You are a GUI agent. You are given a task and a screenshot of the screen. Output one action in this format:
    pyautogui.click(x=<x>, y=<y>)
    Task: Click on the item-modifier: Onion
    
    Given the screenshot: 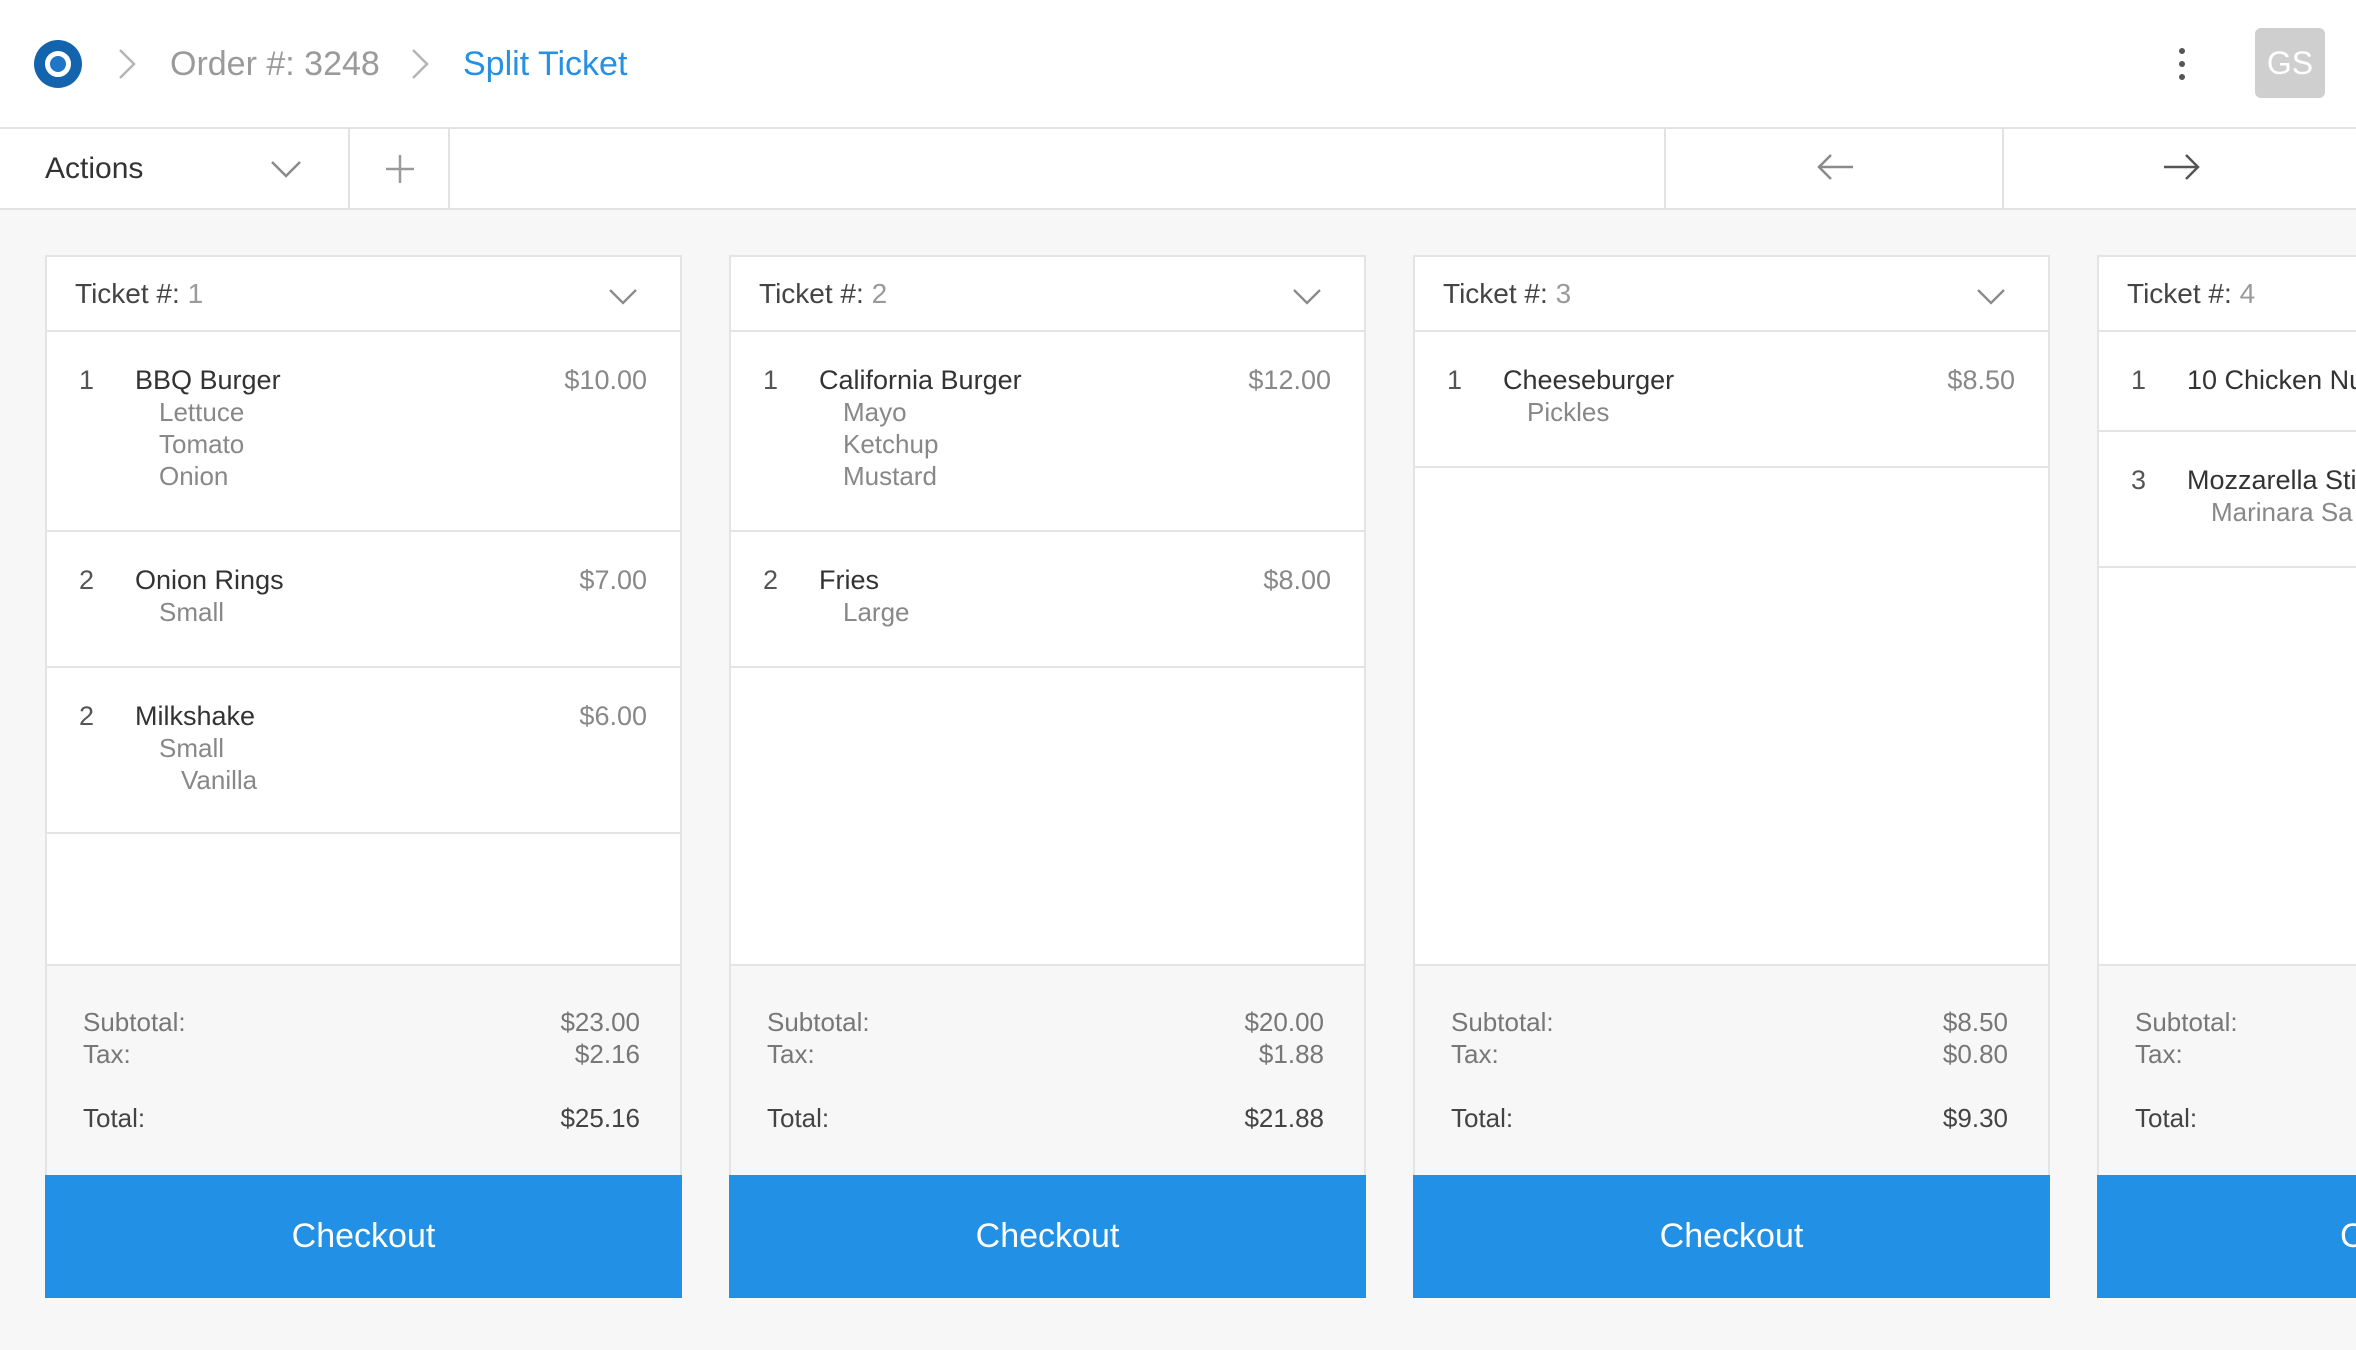 What is the action you would take?
    pyautogui.click(x=194, y=476)
    